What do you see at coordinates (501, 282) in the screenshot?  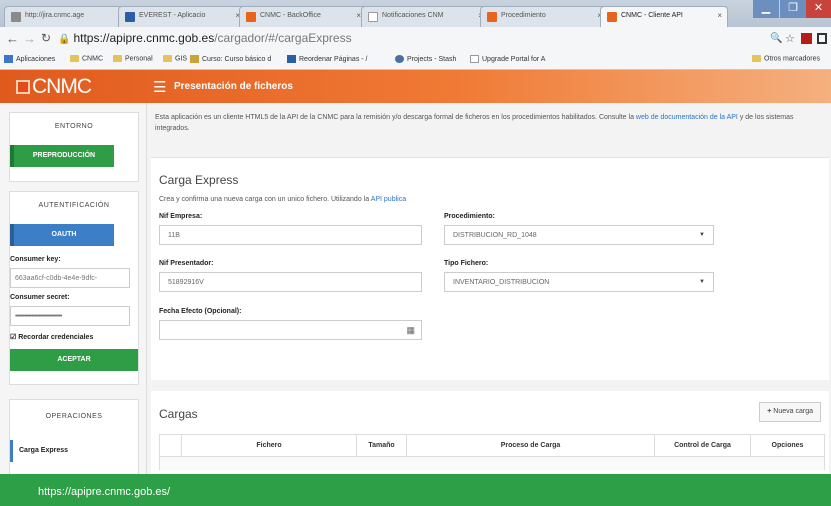 I see `tipo-fichero-value: INVENTARIO_DISTRIBUCION` at bounding box center [501, 282].